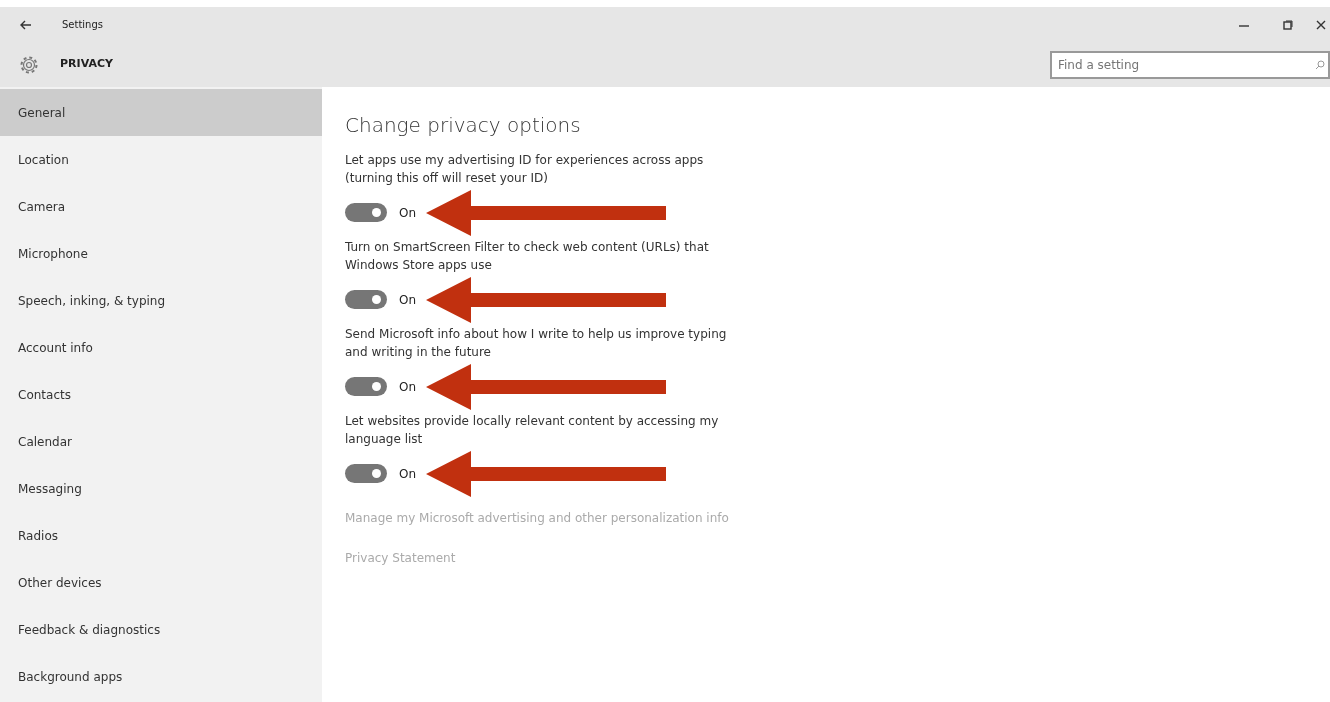 The height and width of the screenshot is (702, 1330). Describe the element at coordinates (1288, 25) in the screenshot. I see `restore-icon` at that location.